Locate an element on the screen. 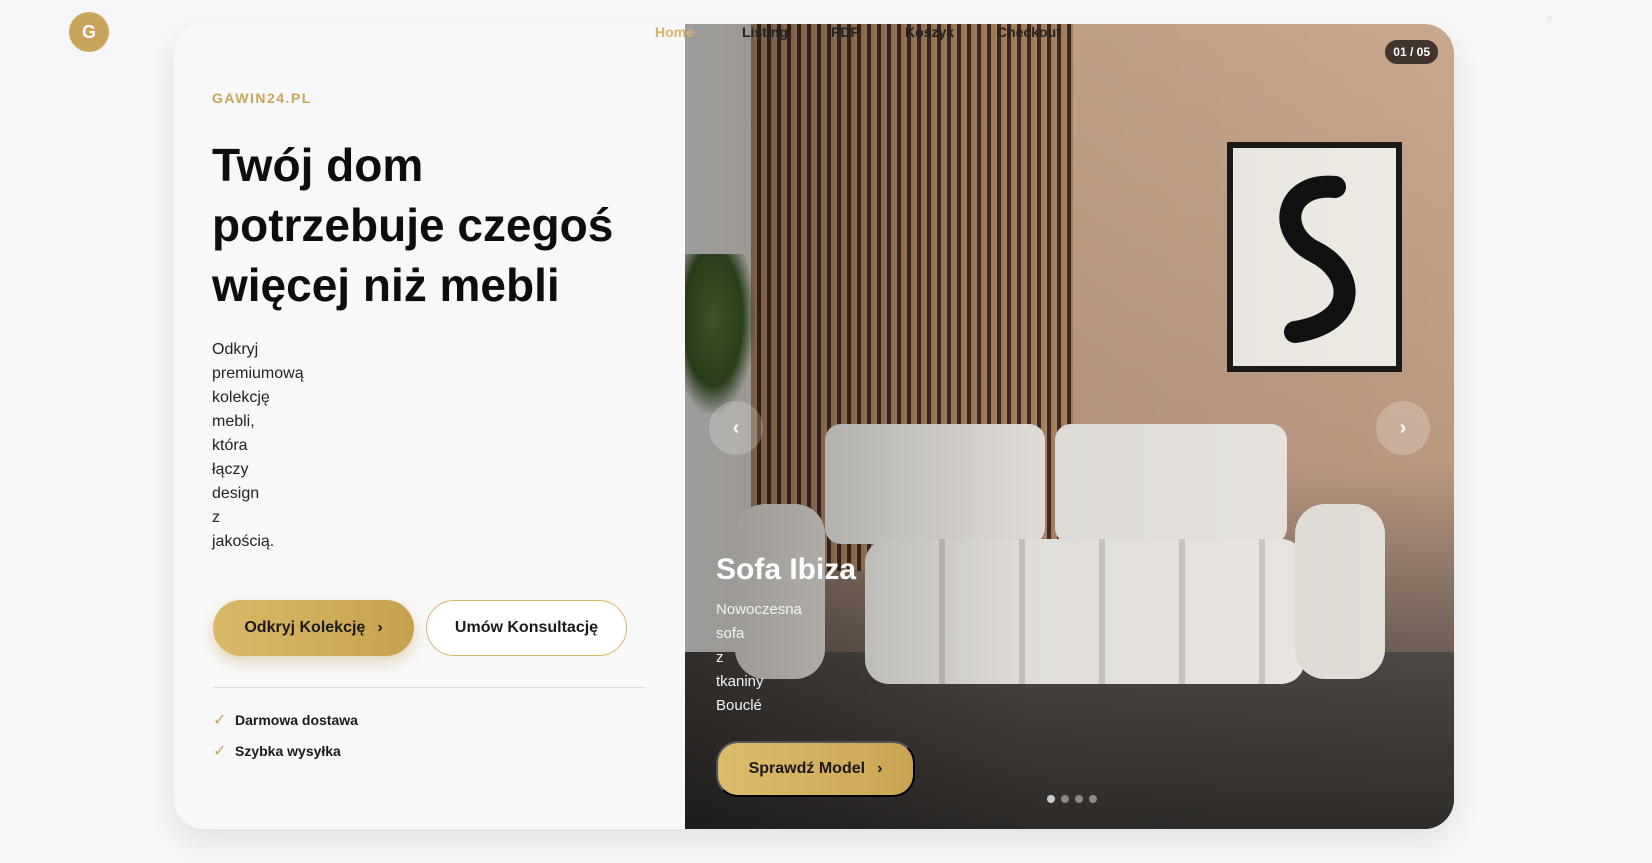 The width and height of the screenshot is (1652, 863). desc-word: kolekcję is located at coordinates (241, 397).